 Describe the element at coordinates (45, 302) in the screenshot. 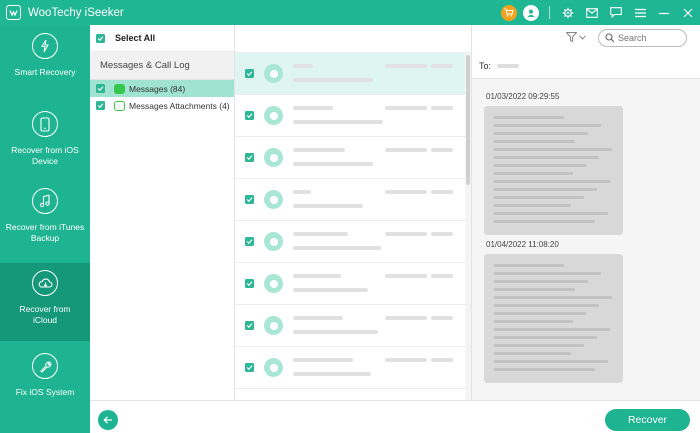

I see `nav-recover-icloud: Recover from iCloud` at that location.